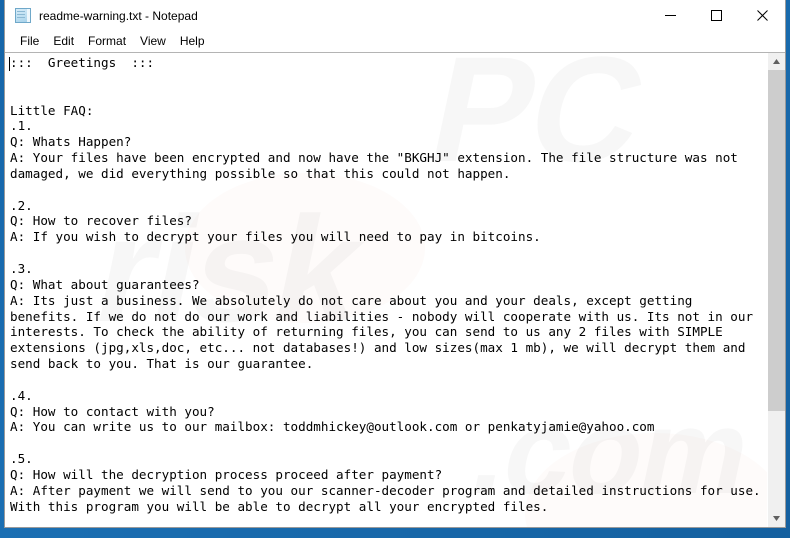  What do you see at coordinates (63, 41) in the screenshot?
I see `menu-item-edit: Edit` at bounding box center [63, 41].